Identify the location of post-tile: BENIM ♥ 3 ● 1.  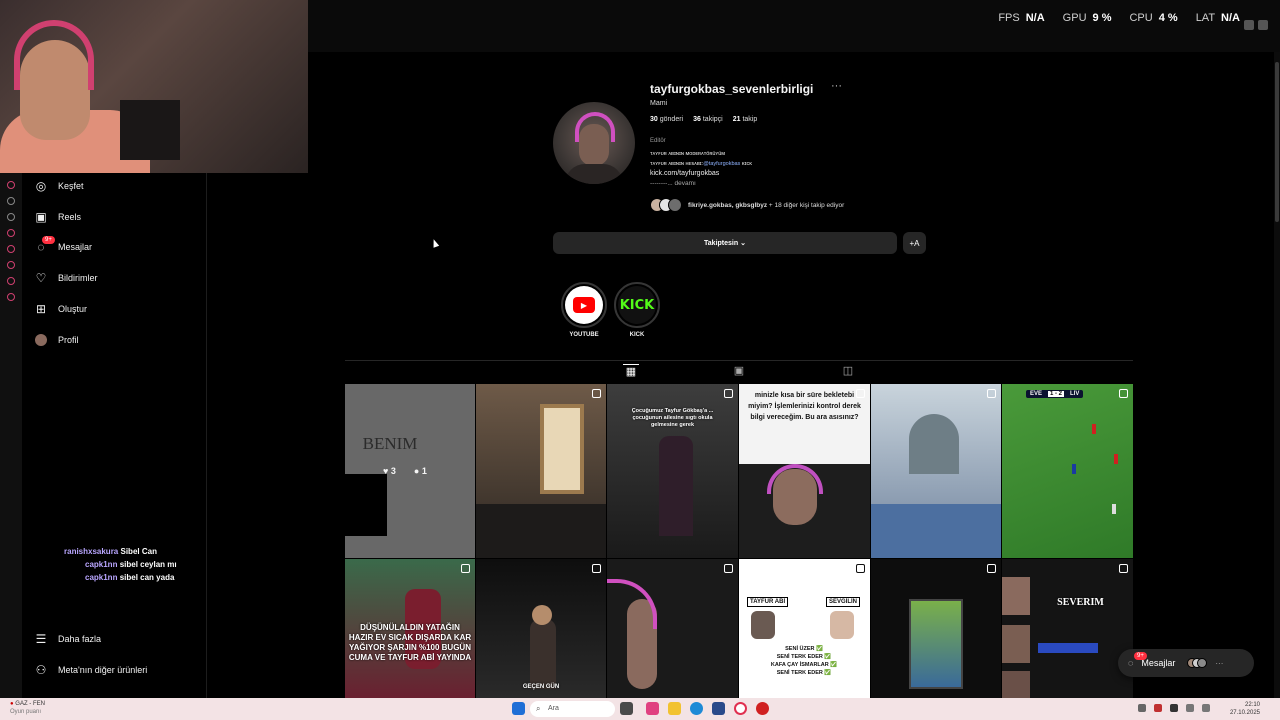
(410, 471).